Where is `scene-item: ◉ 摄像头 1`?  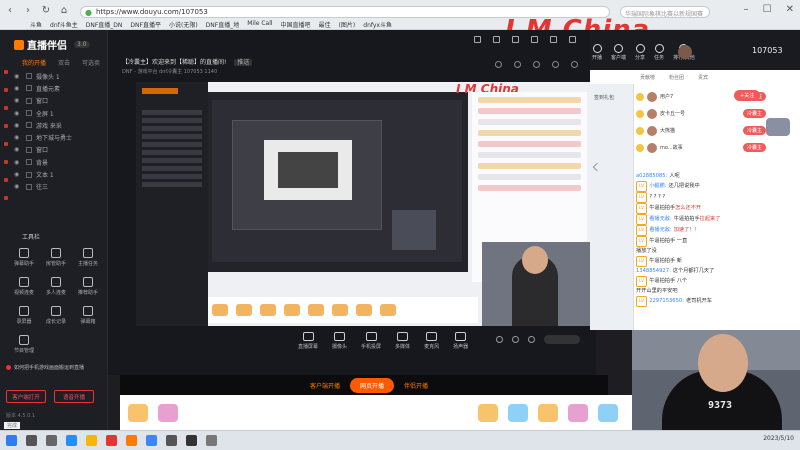
scene-item: ◉ 摄像头 1 is located at coordinates (59, 76).